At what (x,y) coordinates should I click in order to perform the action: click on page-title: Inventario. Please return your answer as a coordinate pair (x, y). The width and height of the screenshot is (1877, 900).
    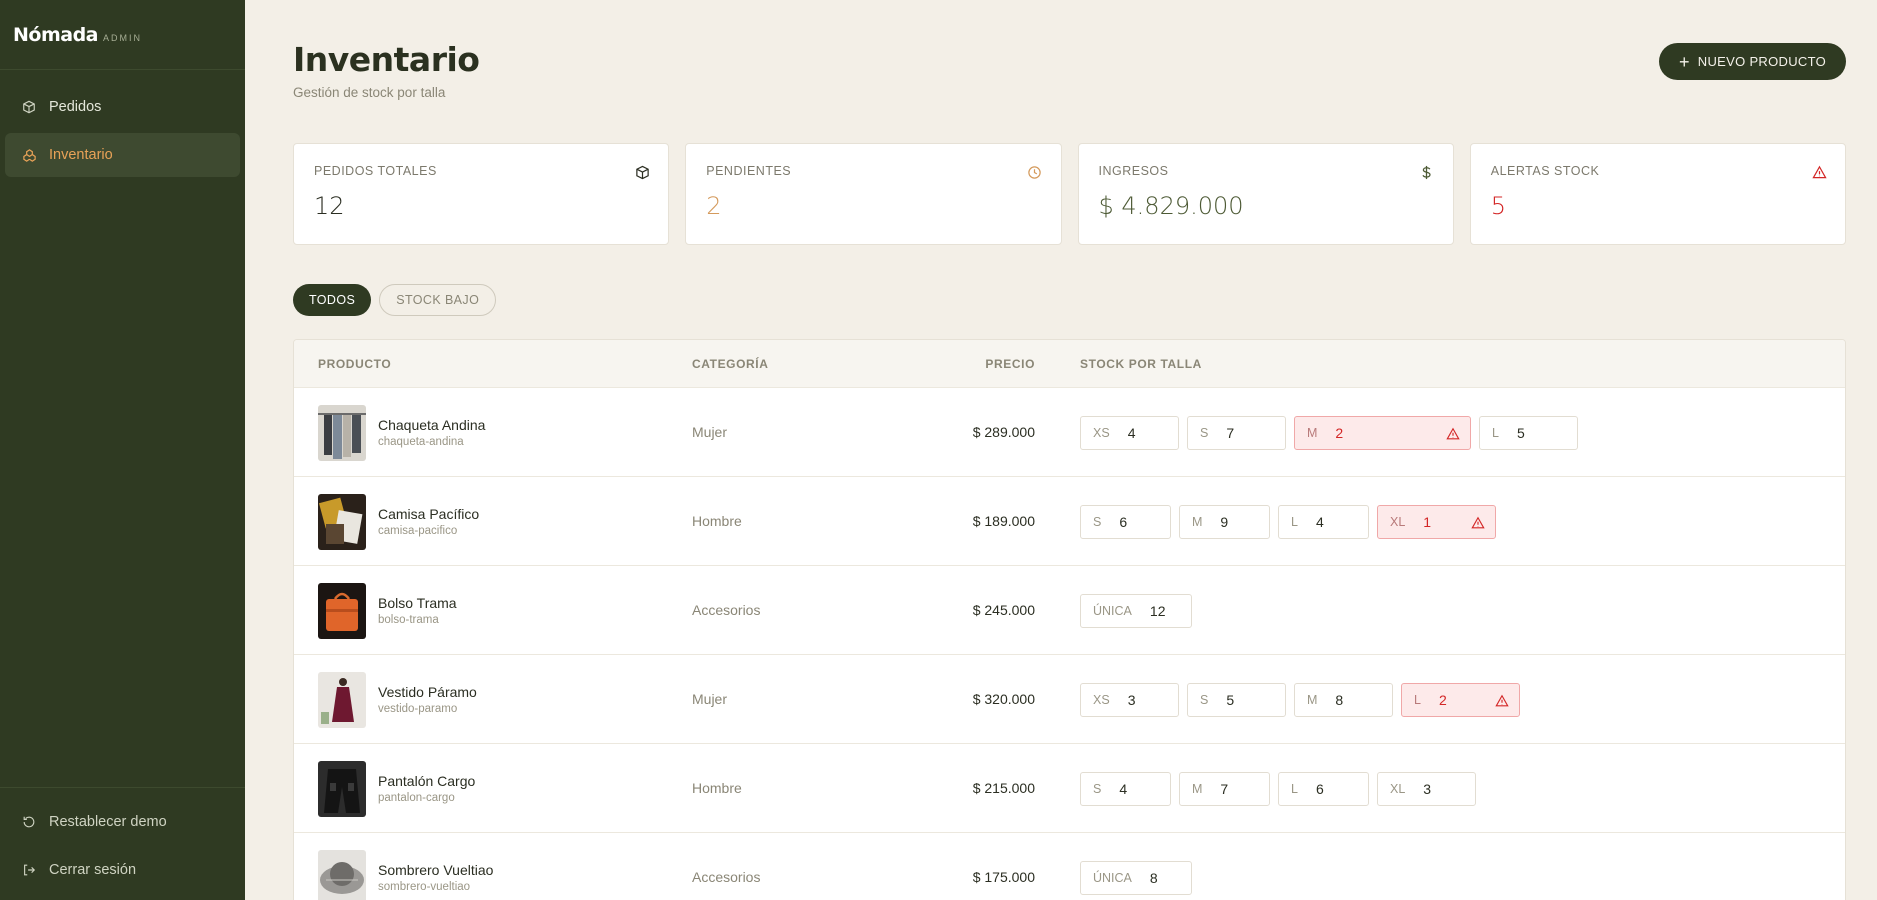
    Looking at the image, I should click on (386, 59).